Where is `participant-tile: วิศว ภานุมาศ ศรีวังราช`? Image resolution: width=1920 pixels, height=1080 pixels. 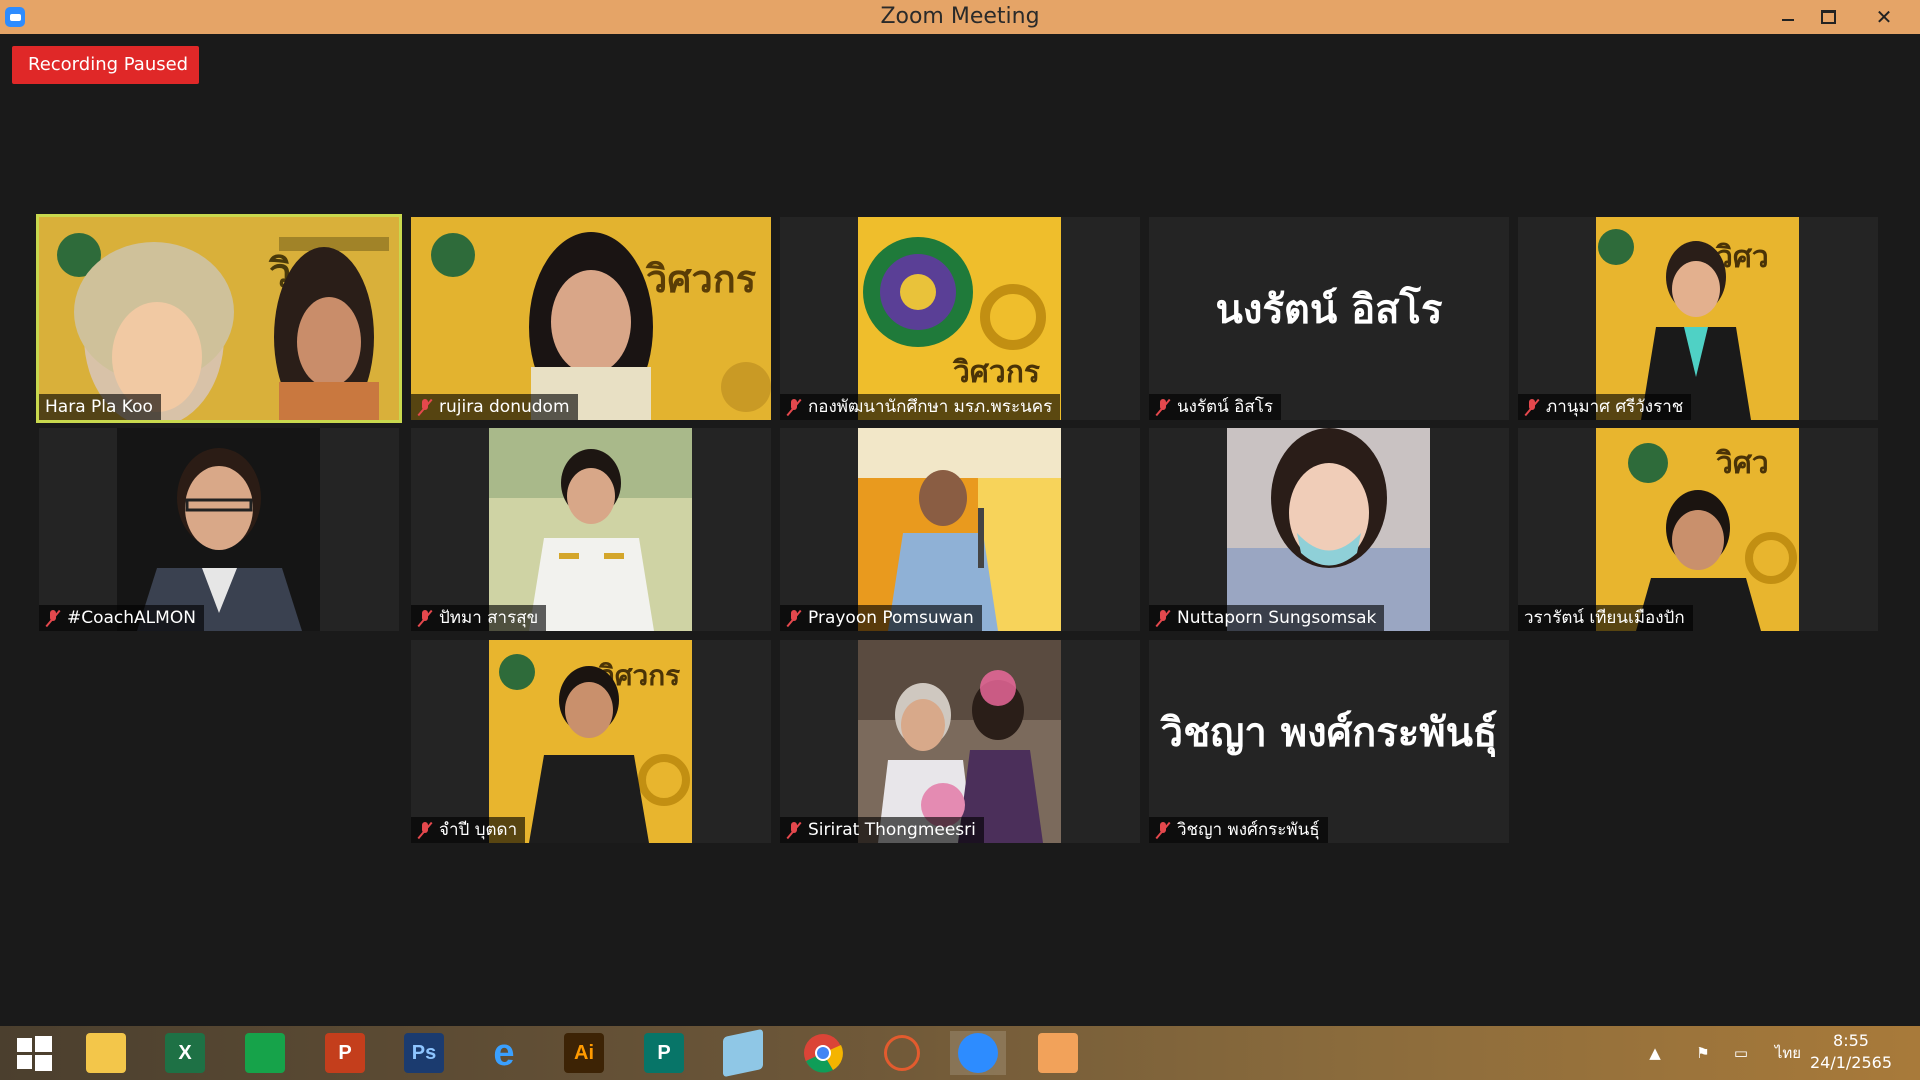
participant-tile: วิศว ภานุมาศ ศรีวังราช is located at coordinates (1698, 318).